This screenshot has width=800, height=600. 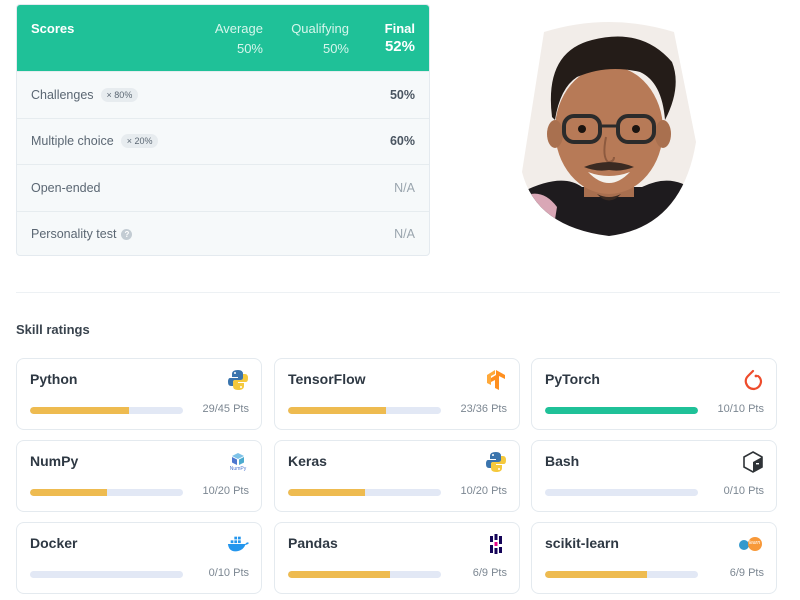 What do you see at coordinates (327, 379) in the screenshot?
I see `skill-name: TensorFlow` at bounding box center [327, 379].